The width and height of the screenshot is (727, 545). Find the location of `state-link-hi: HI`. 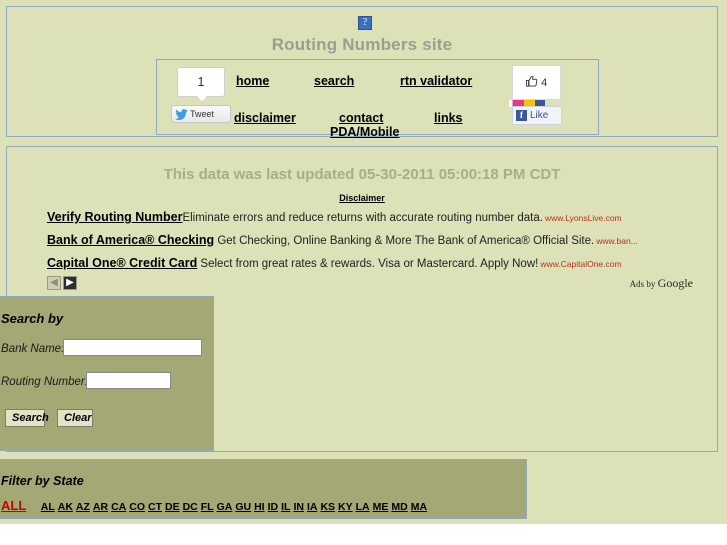

state-link-hi: HI is located at coordinates (259, 507).